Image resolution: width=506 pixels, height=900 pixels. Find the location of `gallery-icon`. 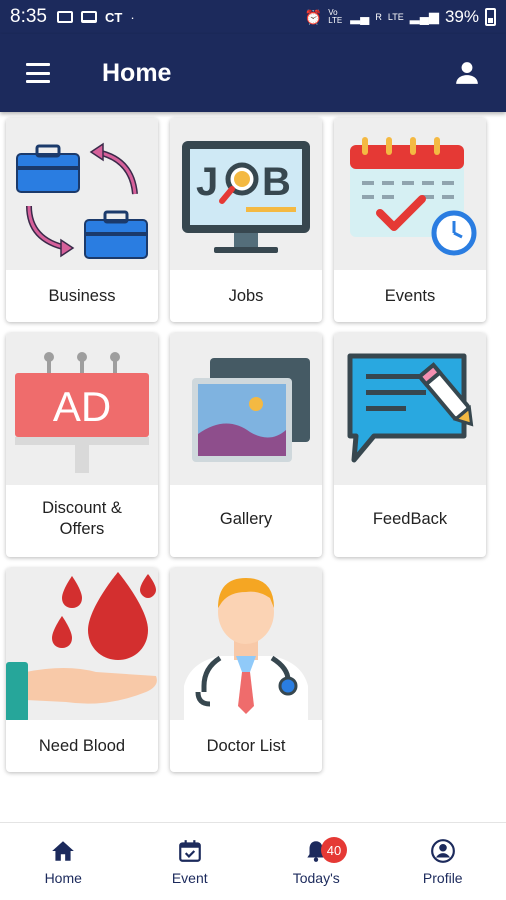

gallery-icon is located at coordinates (251, 410).